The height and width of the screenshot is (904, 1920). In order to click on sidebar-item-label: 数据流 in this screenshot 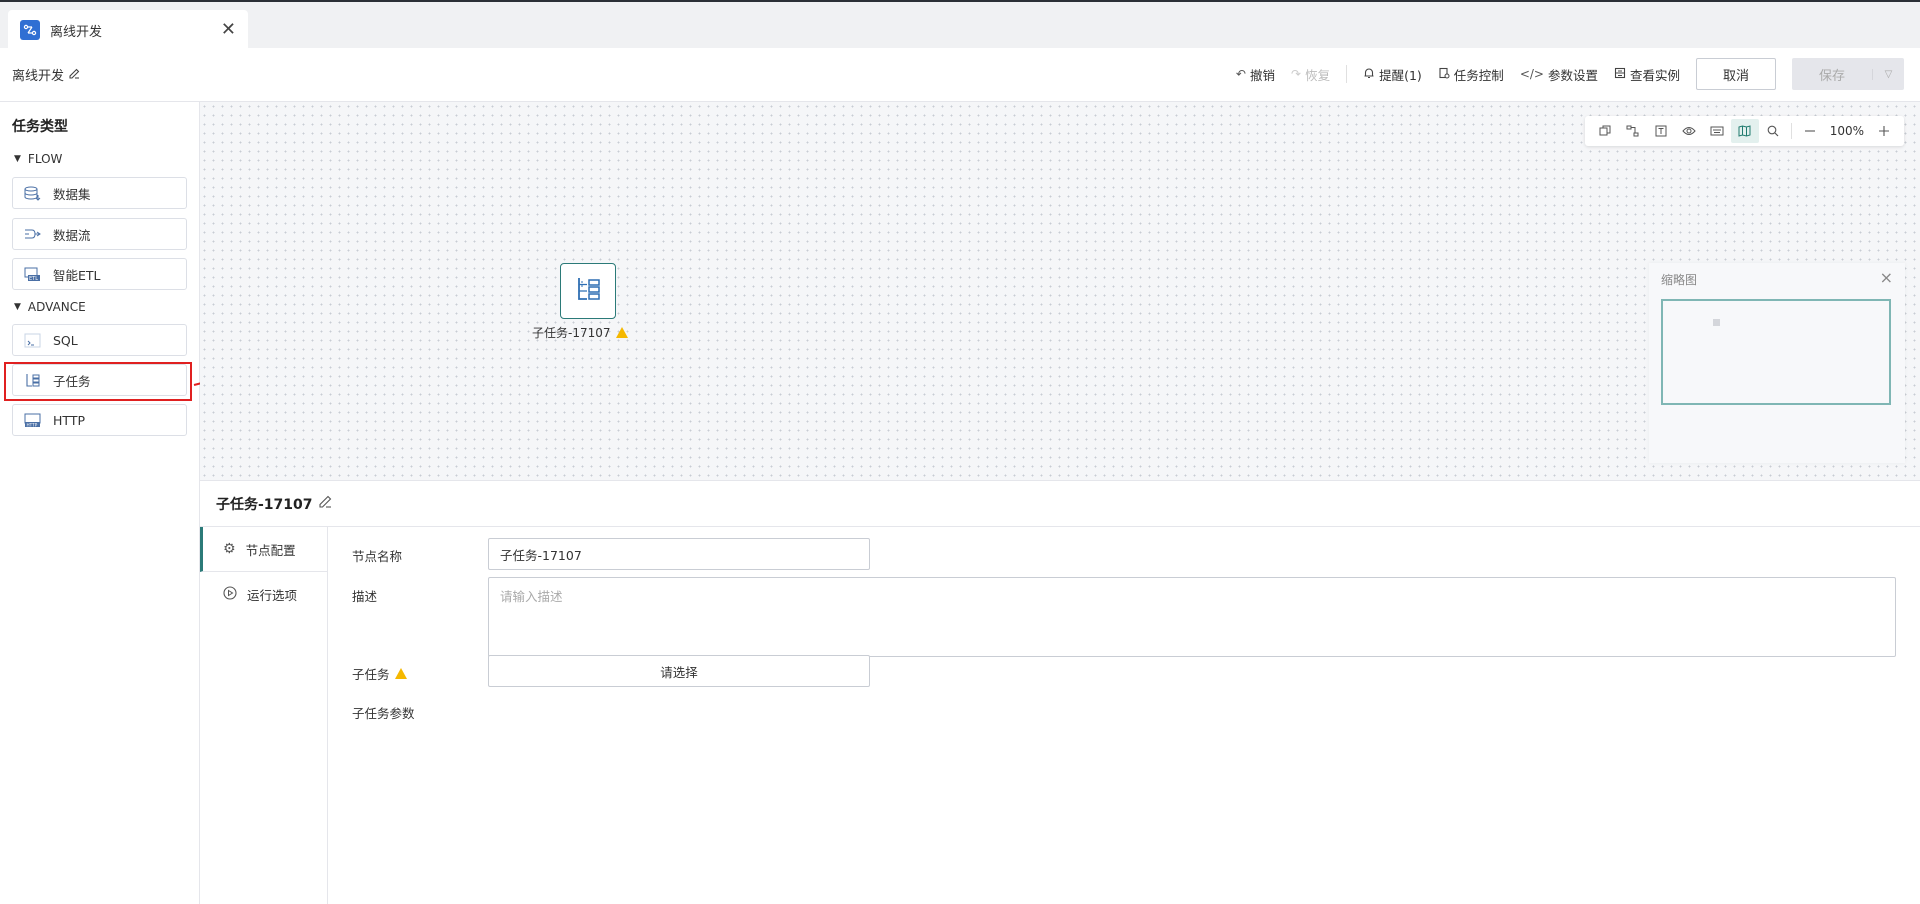, I will do `click(72, 235)`.